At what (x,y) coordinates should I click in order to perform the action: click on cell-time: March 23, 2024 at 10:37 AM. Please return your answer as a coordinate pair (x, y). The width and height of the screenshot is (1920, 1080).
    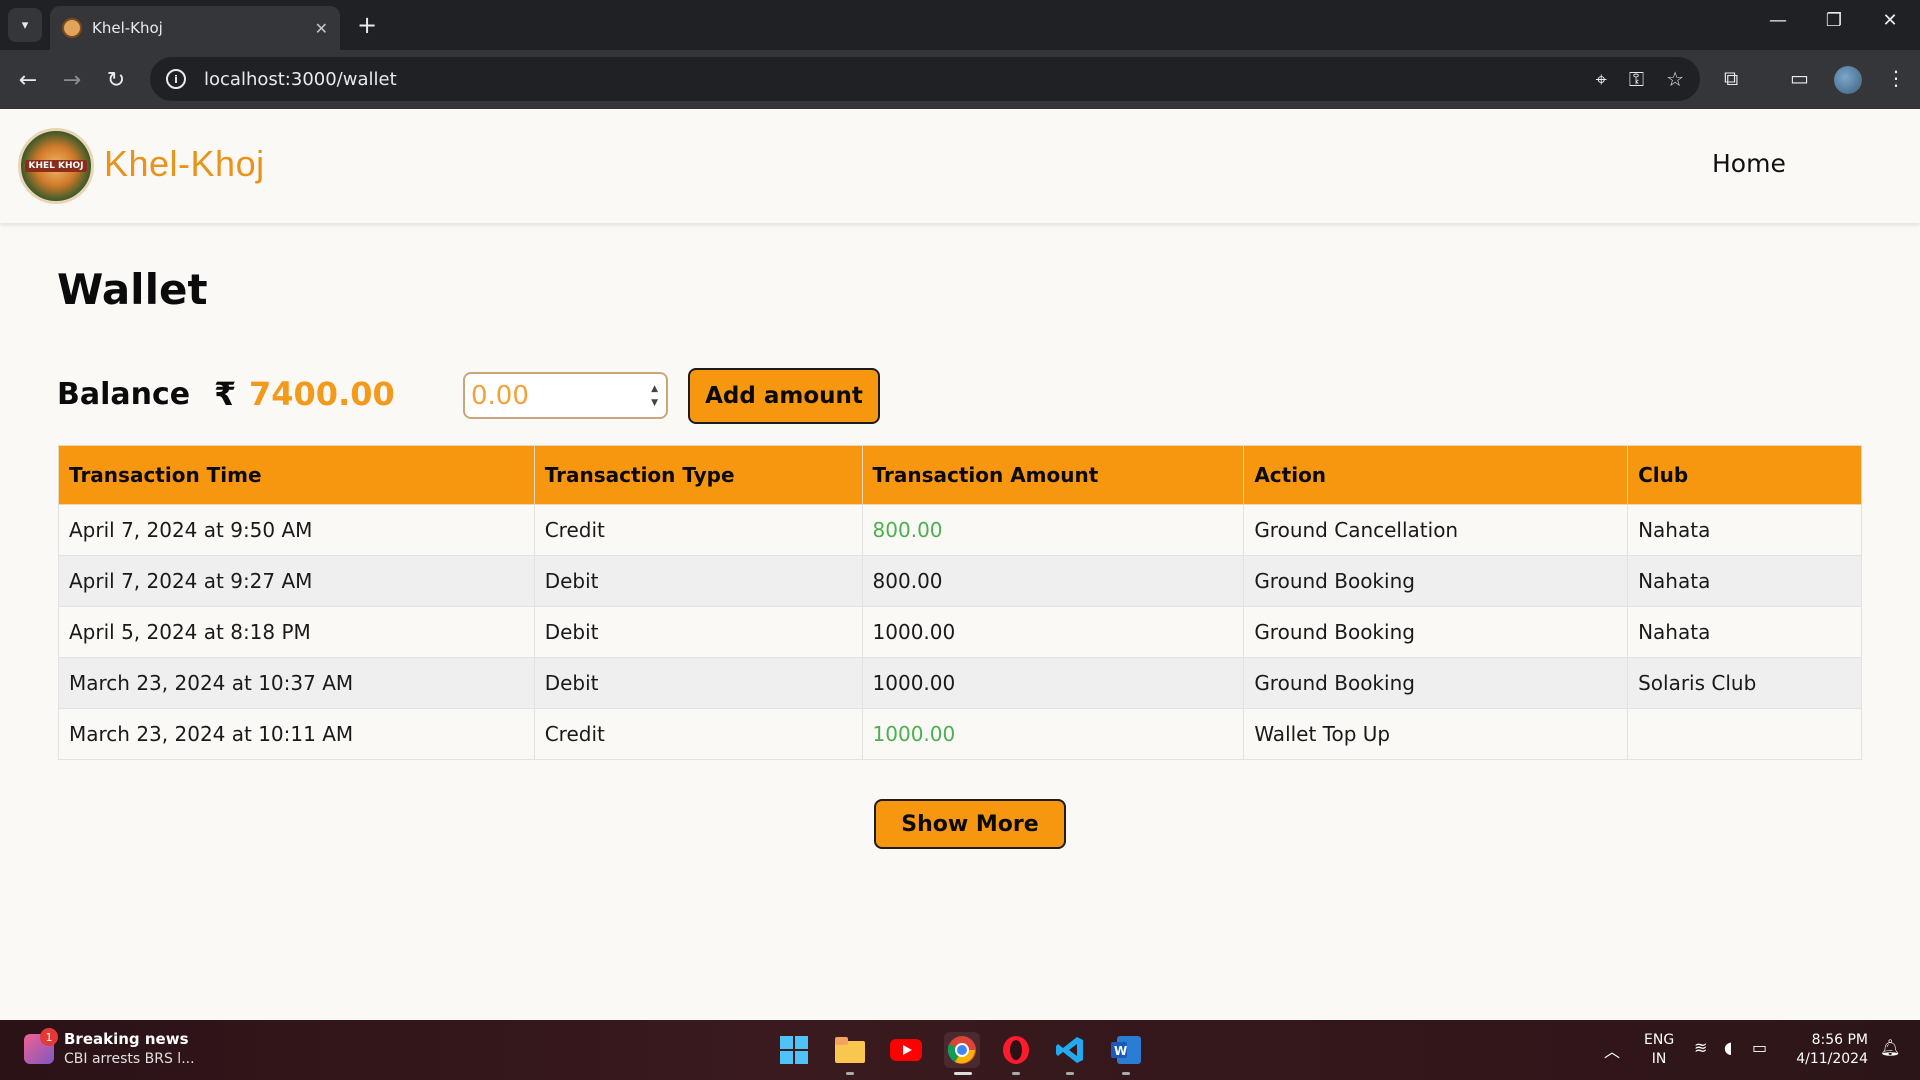
    Looking at the image, I should click on (296, 683).